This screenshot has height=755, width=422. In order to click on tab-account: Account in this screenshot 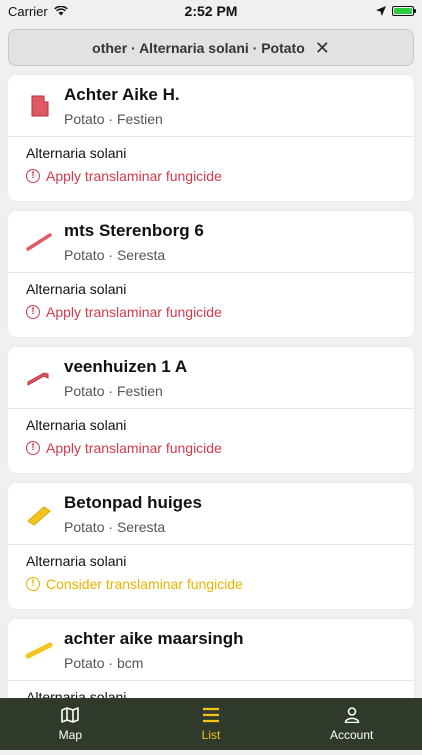, I will do `click(351, 724)`.